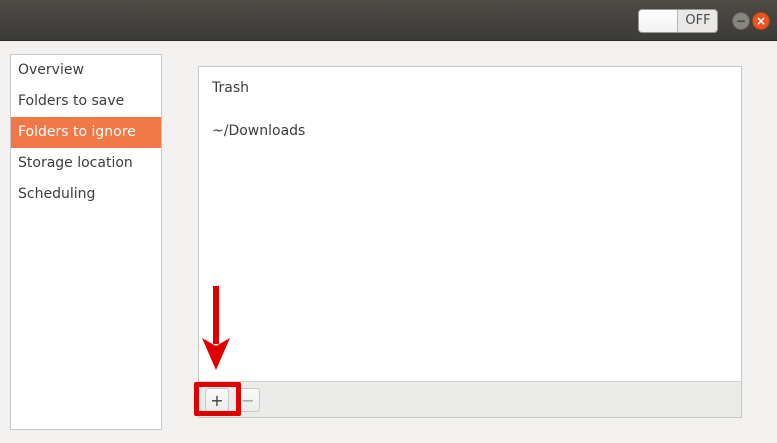  Describe the element at coordinates (388, 20) in the screenshot. I see `window-titlebar: OFF − ×` at that location.